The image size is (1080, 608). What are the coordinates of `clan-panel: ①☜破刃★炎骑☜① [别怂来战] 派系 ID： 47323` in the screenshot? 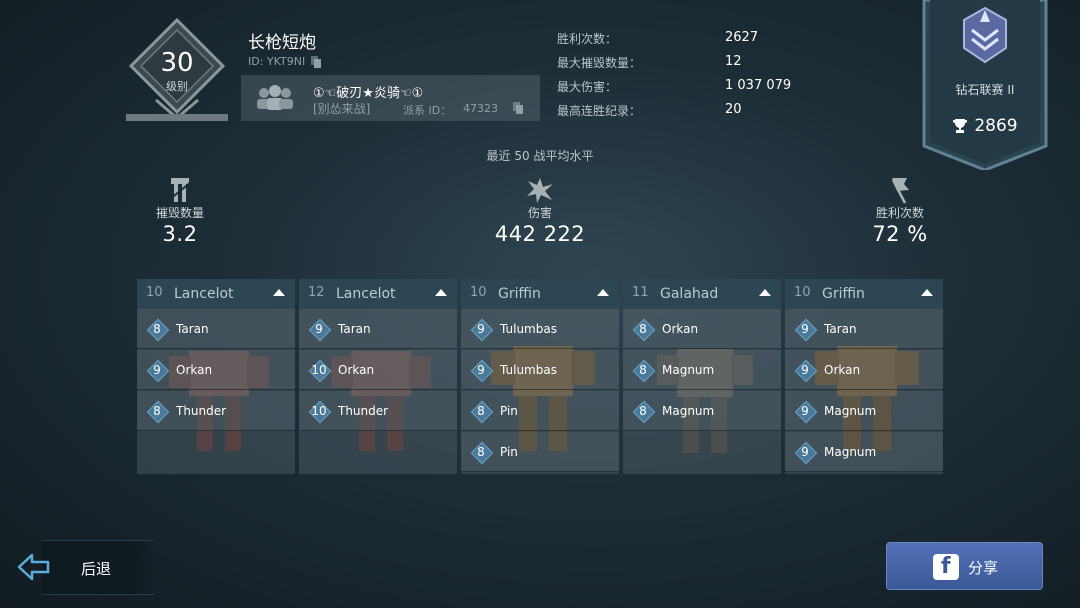 It's located at (390, 98).